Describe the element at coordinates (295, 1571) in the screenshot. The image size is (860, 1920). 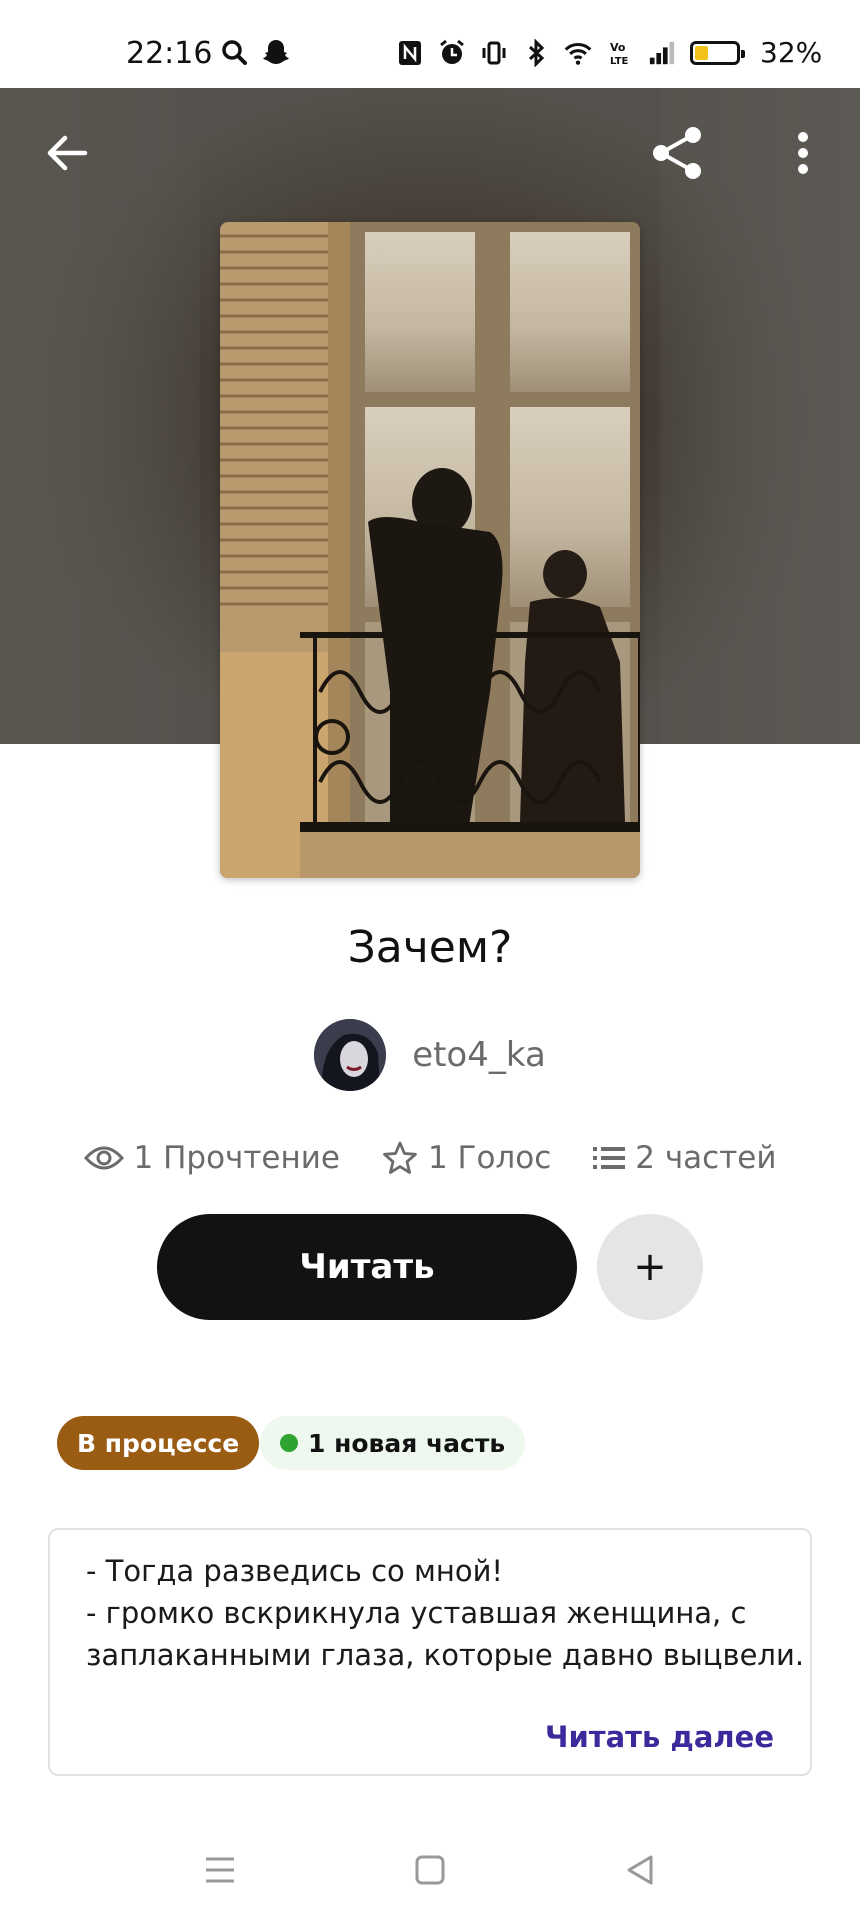
I see `excerpt-line: - Тогда разведись со мной!` at that location.